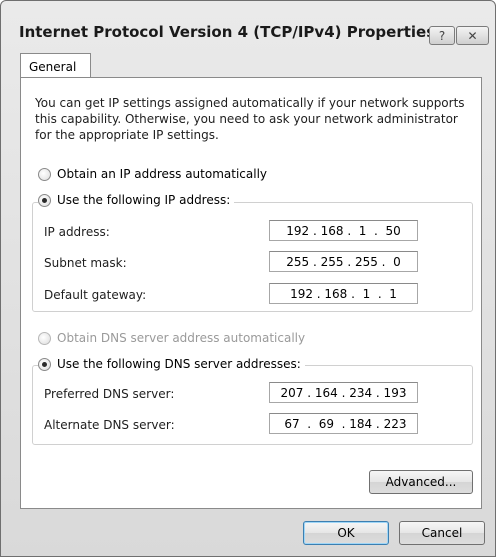 This screenshot has height=557, width=496. What do you see at coordinates (343, 423) in the screenshot?
I see `alternate-dns-field: 67 . 69 . 184 . 223` at bounding box center [343, 423].